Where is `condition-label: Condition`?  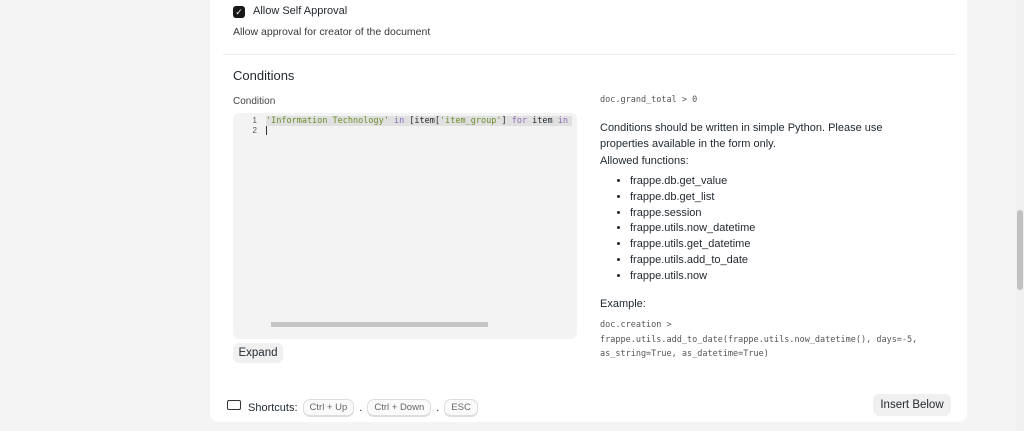 condition-label: Condition is located at coordinates (254, 101).